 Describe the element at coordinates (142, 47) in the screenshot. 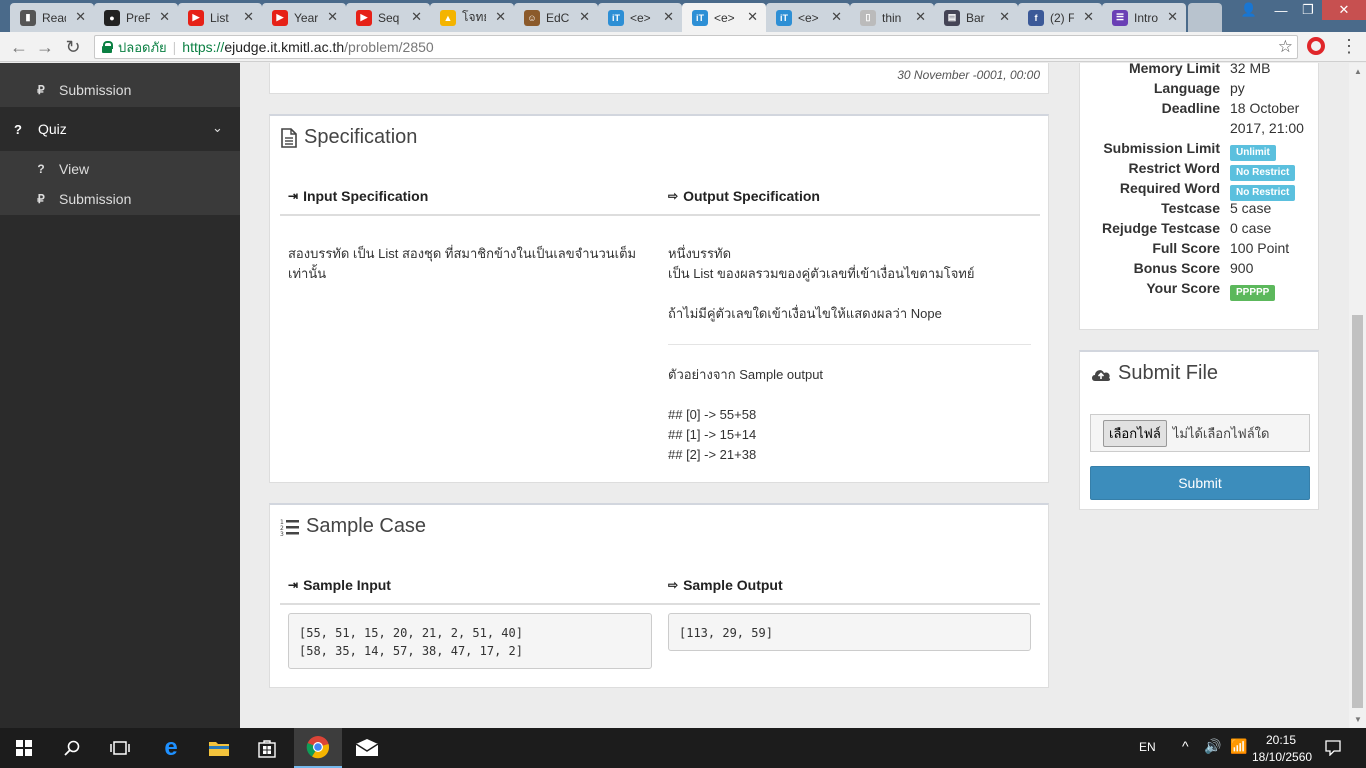

I see `secure-label: ปลอดภัย` at that location.